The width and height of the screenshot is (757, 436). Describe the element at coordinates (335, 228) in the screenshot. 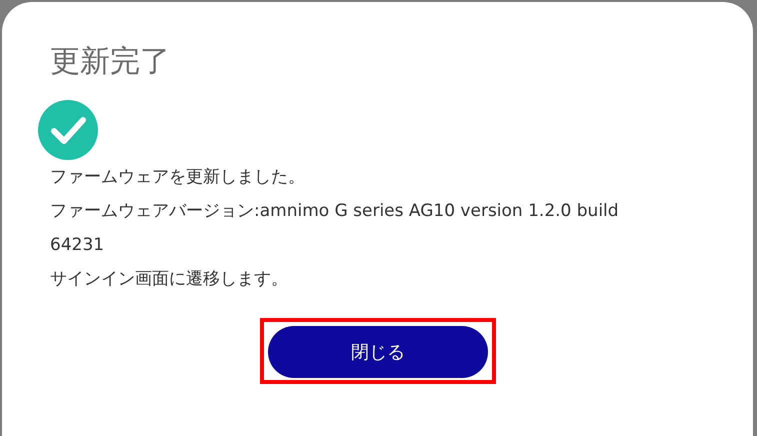

I see `message-text: ファームウェアバージョン:amnimo G series AG10 version 1.2.0 build 64231` at that location.